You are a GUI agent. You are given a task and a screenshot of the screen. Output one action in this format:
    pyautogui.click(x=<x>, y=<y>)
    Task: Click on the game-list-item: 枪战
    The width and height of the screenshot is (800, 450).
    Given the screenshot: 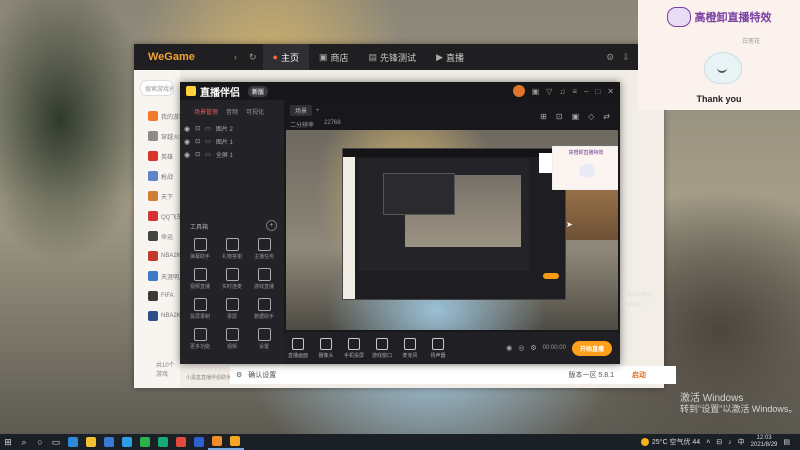 What is the action you would take?
    pyautogui.click(x=157, y=176)
    